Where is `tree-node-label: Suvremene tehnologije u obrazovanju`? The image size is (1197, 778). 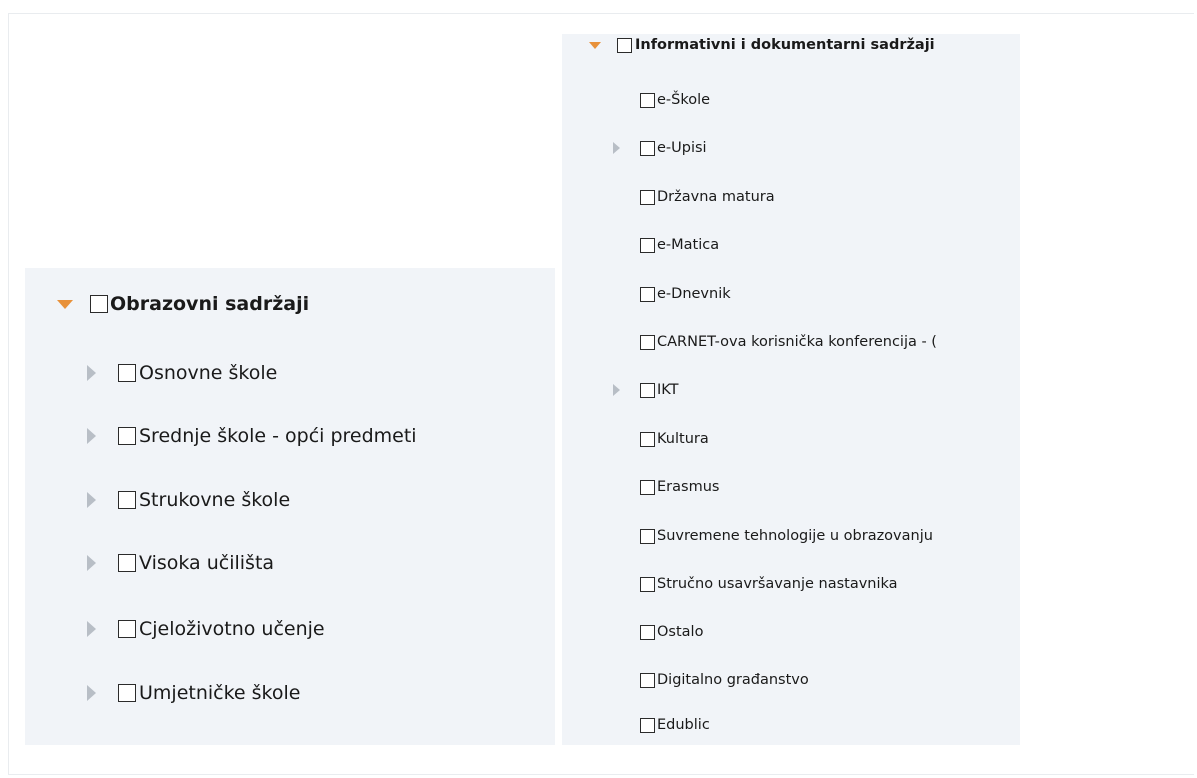
tree-node-label: Suvremene tehnologije u obrazovanju is located at coordinates (795, 536).